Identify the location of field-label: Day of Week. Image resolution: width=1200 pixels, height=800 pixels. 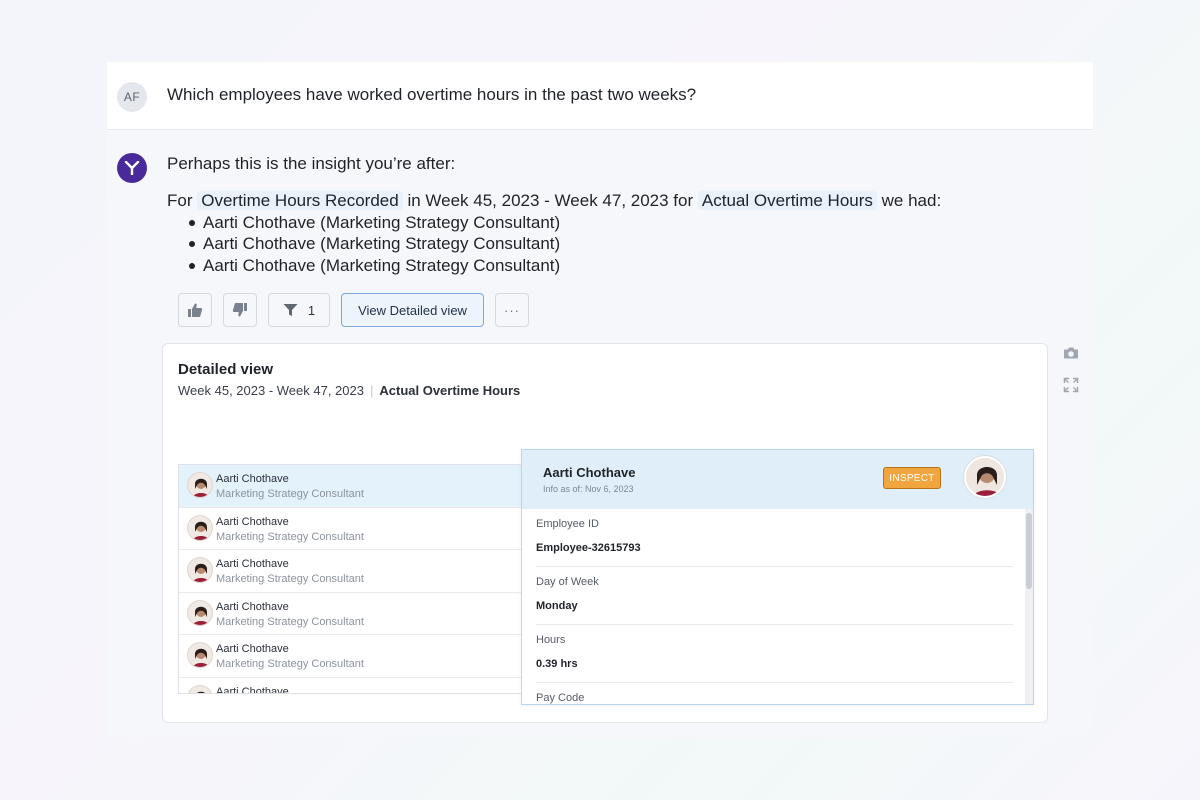
(567, 582).